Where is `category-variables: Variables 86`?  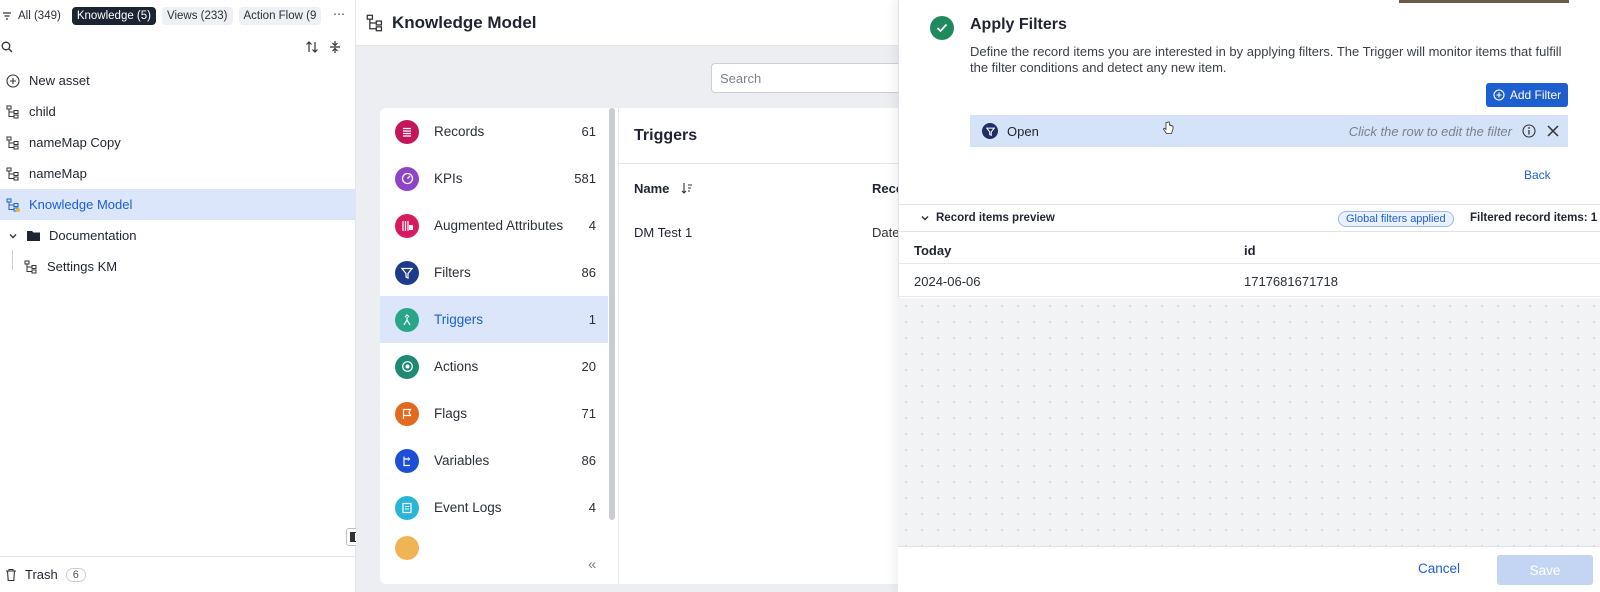
category-variables: Variables 86 is located at coordinates (494, 460).